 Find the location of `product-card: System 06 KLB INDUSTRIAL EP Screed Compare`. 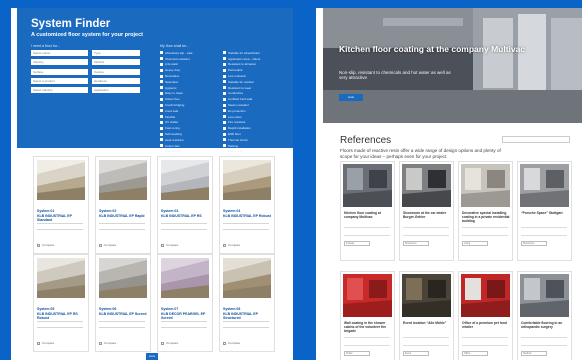

product-card: System 06 KLB INDUSTRIAL EP Screed Compare is located at coordinates (123, 303).